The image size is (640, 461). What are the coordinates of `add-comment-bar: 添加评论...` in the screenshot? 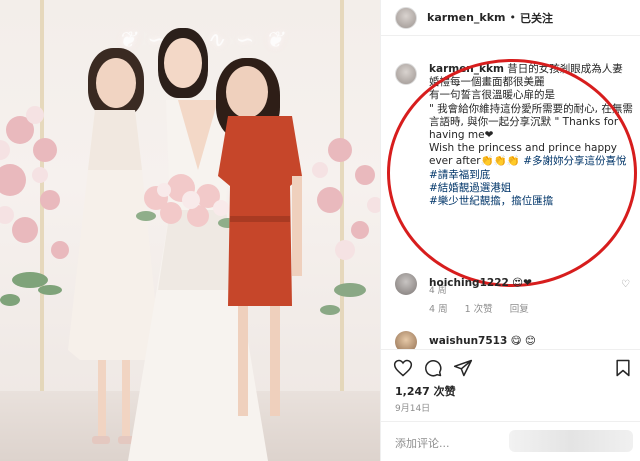 It's located at (510, 441).